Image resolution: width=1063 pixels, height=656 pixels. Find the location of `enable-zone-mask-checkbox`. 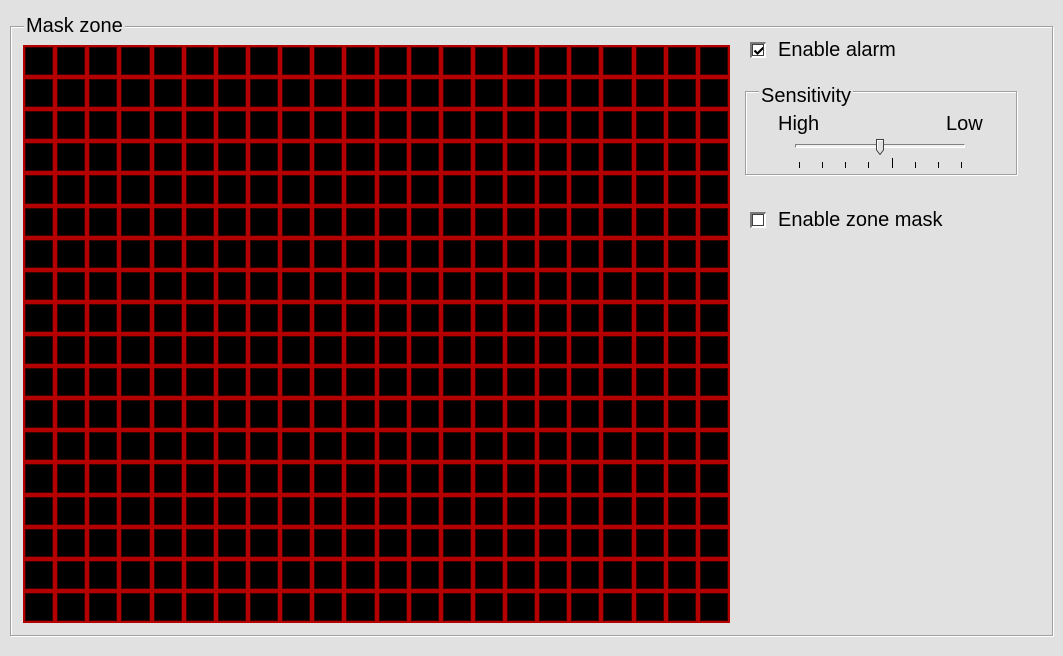

enable-zone-mask-checkbox is located at coordinates (758, 220).